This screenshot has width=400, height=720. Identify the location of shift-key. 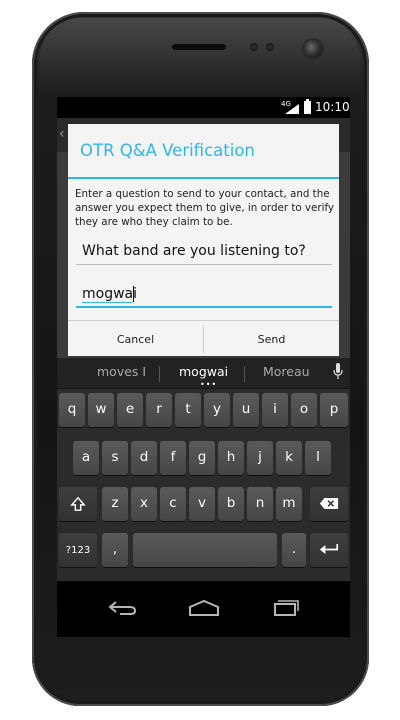
(78, 504).